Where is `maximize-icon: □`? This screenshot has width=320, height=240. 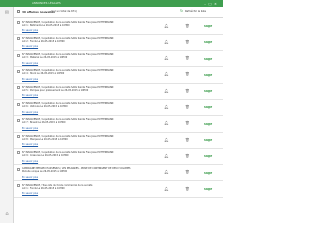
maximize-icon: □ is located at coordinates (210, 4).